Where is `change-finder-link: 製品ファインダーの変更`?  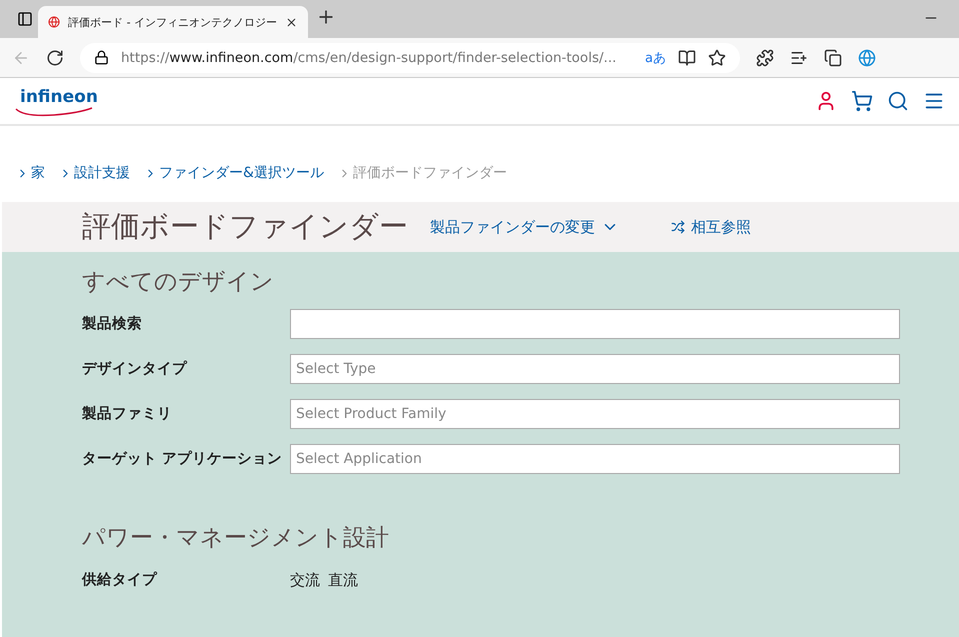 change-finder-link: 製品ファインダーの変更 is located at coordinates (524, 227).